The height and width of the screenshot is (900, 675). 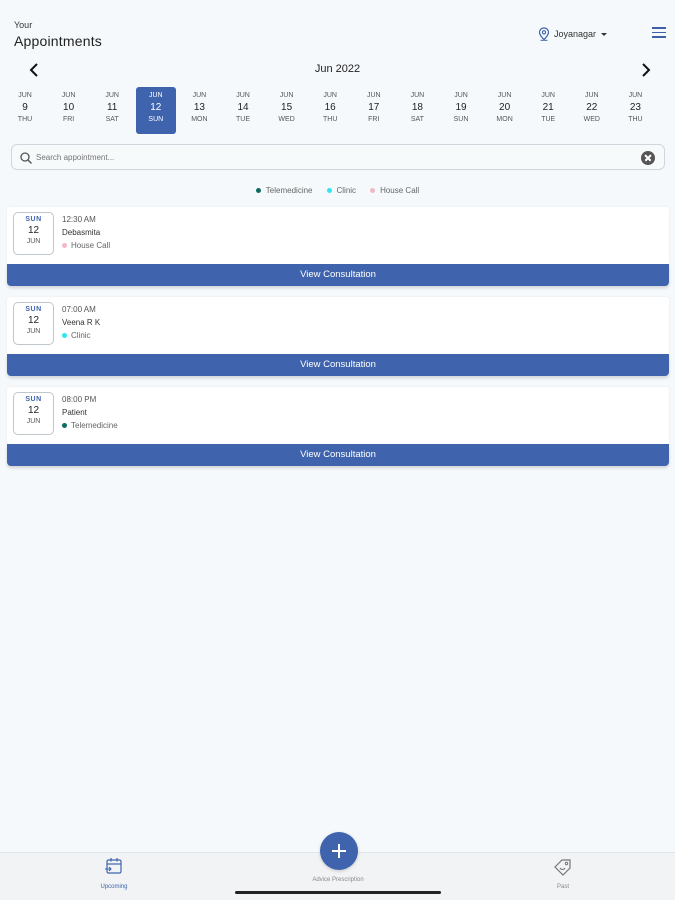 I want to click on header: Your Appointments Joyanagar, so click(x=337, y=36).